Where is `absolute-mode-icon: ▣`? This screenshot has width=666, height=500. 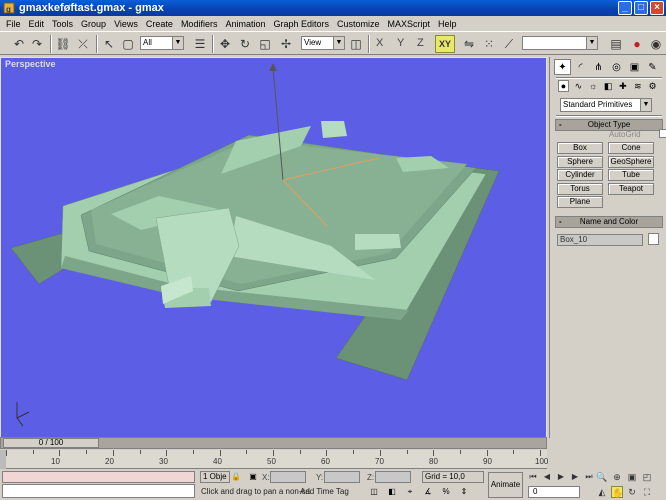 absolute-mode-icon: ▣ is located at coordinates (253, 477).